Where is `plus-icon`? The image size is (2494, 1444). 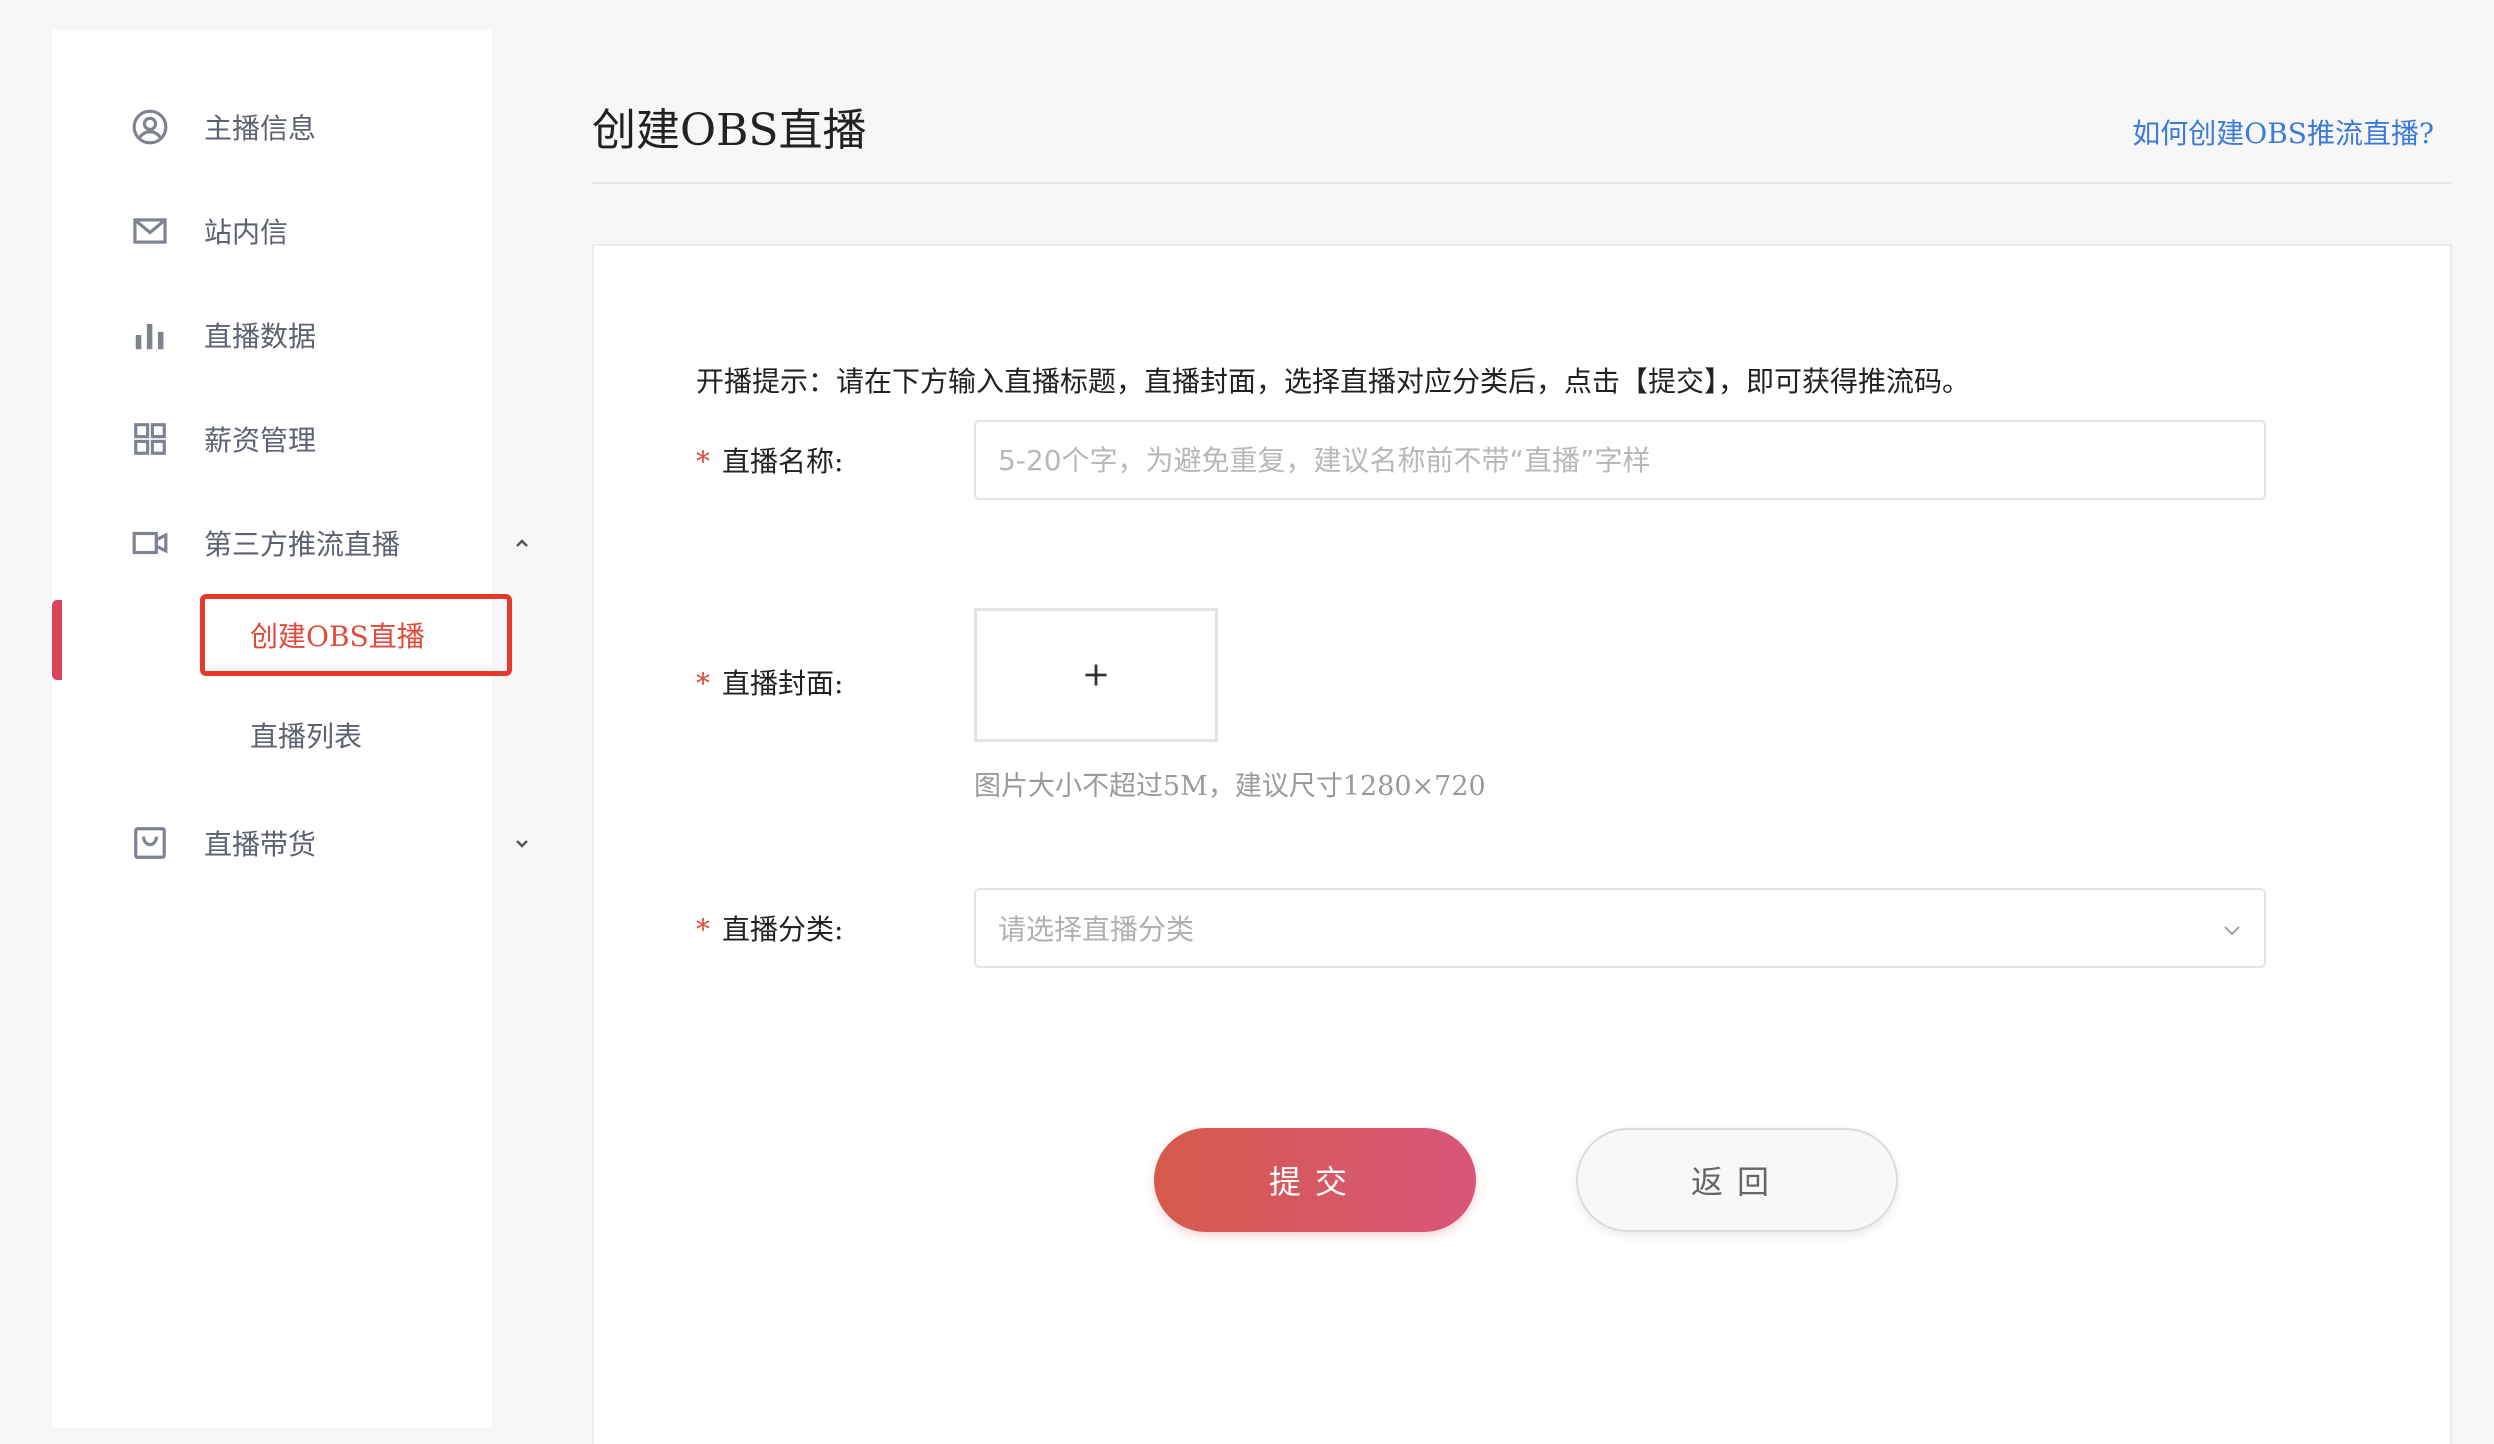 plus-icon is located at coordinates (1096, 675).